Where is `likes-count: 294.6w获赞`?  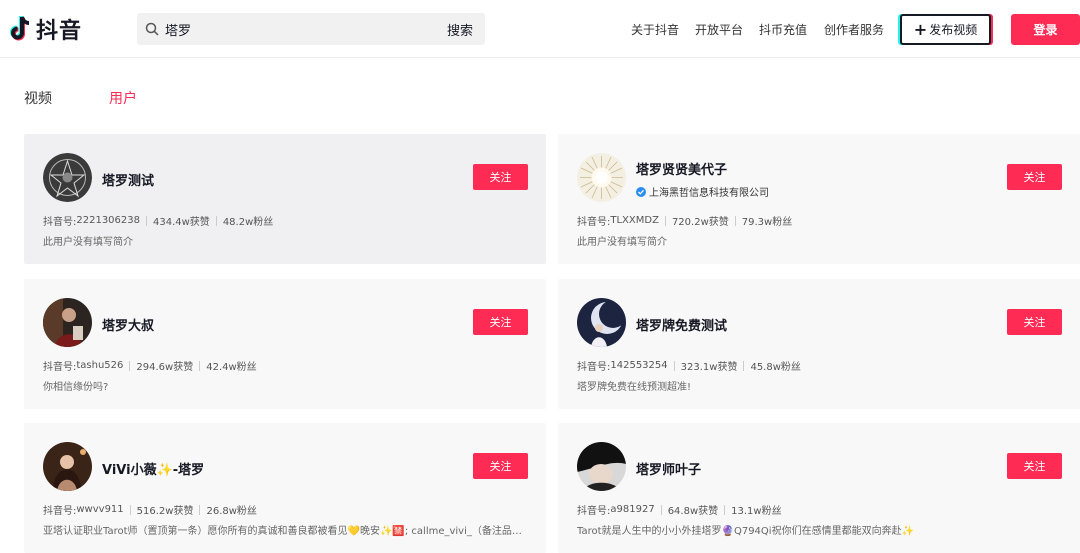
likes-count: 294.6w获赞 is located at coordinates (165, 367).